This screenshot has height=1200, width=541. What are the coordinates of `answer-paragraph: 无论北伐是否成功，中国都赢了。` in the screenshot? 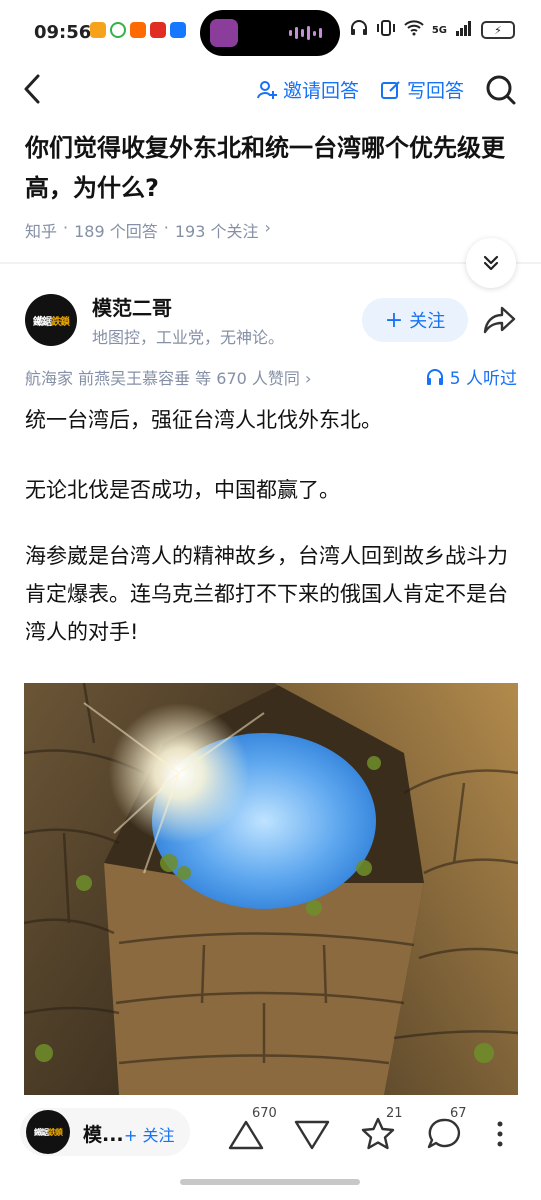 It's located at (182, 490).